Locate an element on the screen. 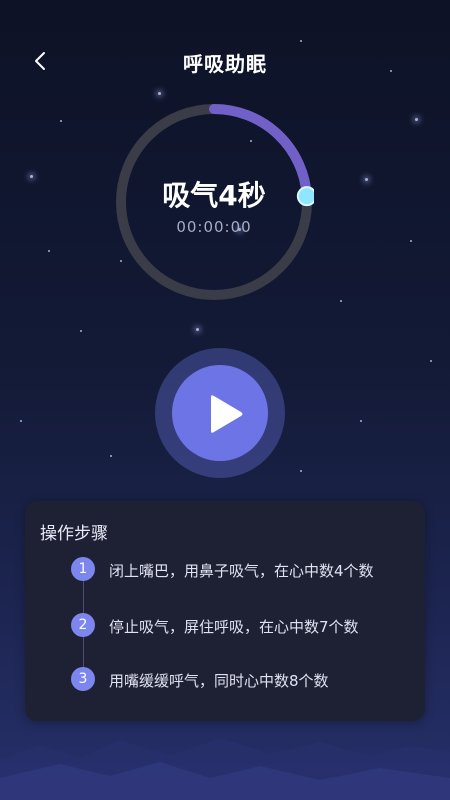 This screenshot has height=800, width=450. step-text: 停止吸气，屏住呼吸，在心中数7个数 is located at coordinates (234, 627).